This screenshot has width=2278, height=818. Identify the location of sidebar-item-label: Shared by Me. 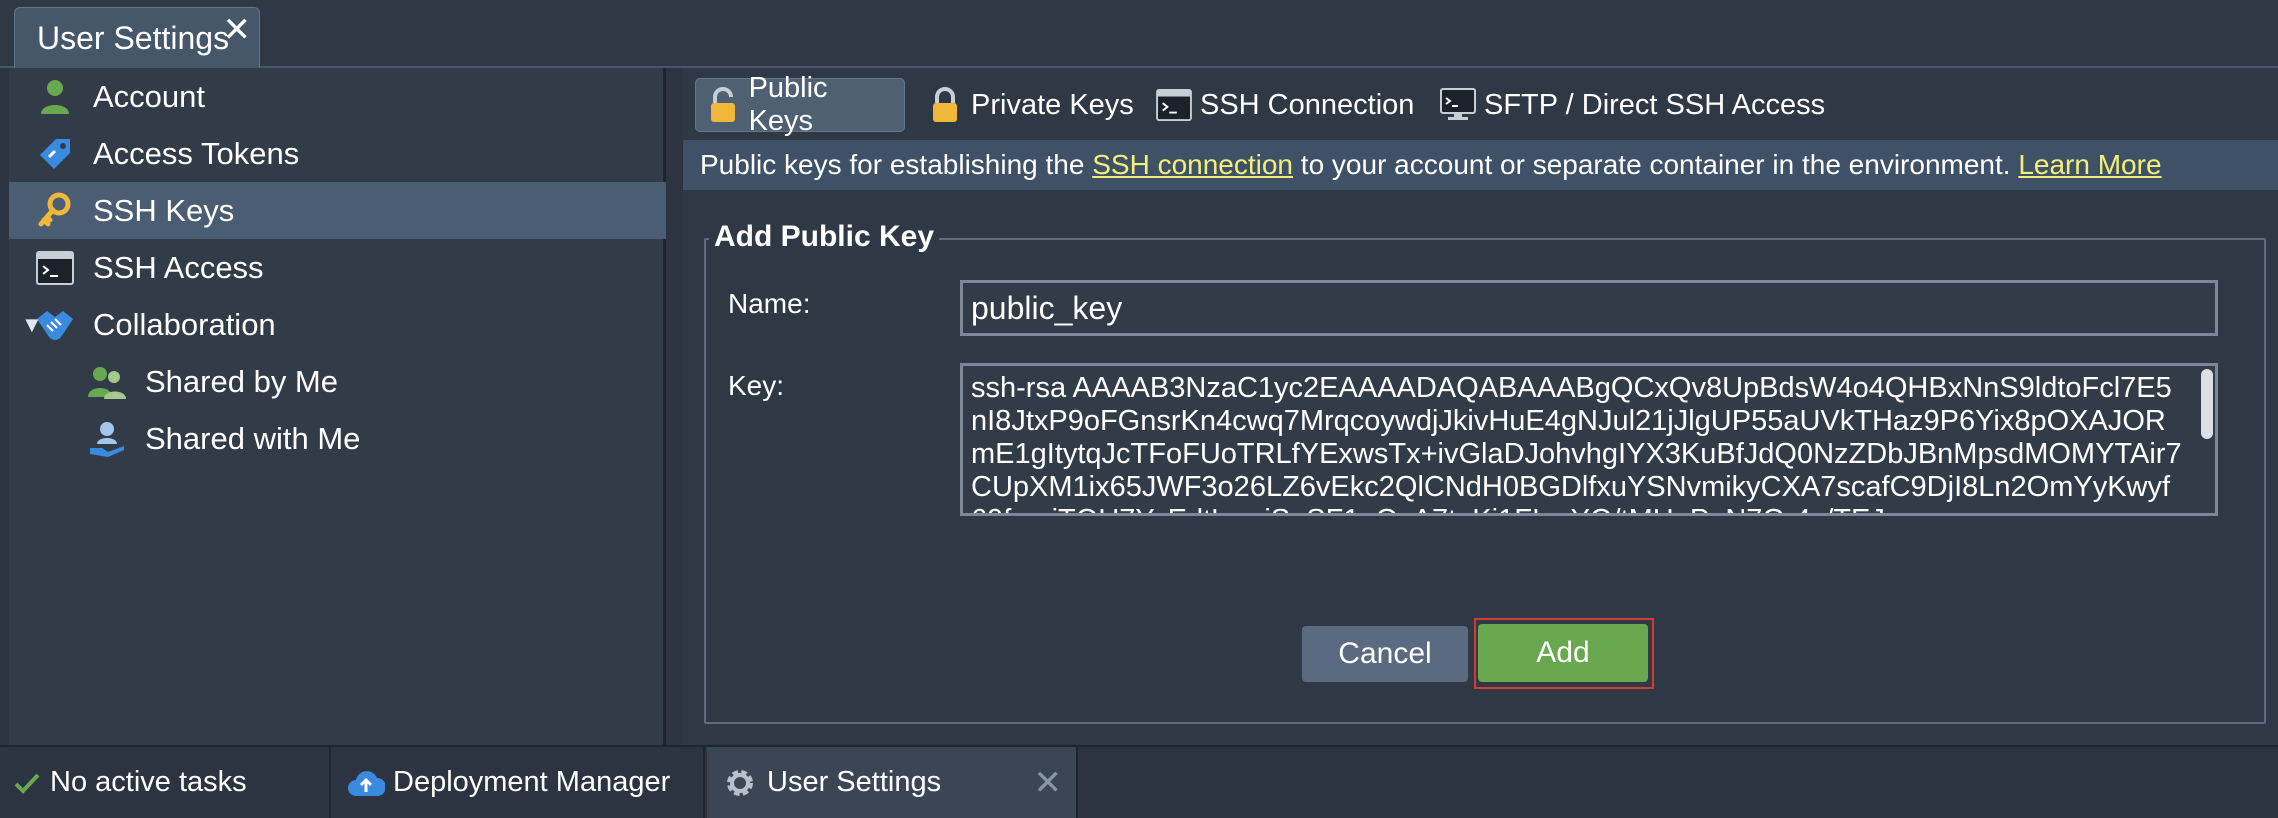
(241, 381).